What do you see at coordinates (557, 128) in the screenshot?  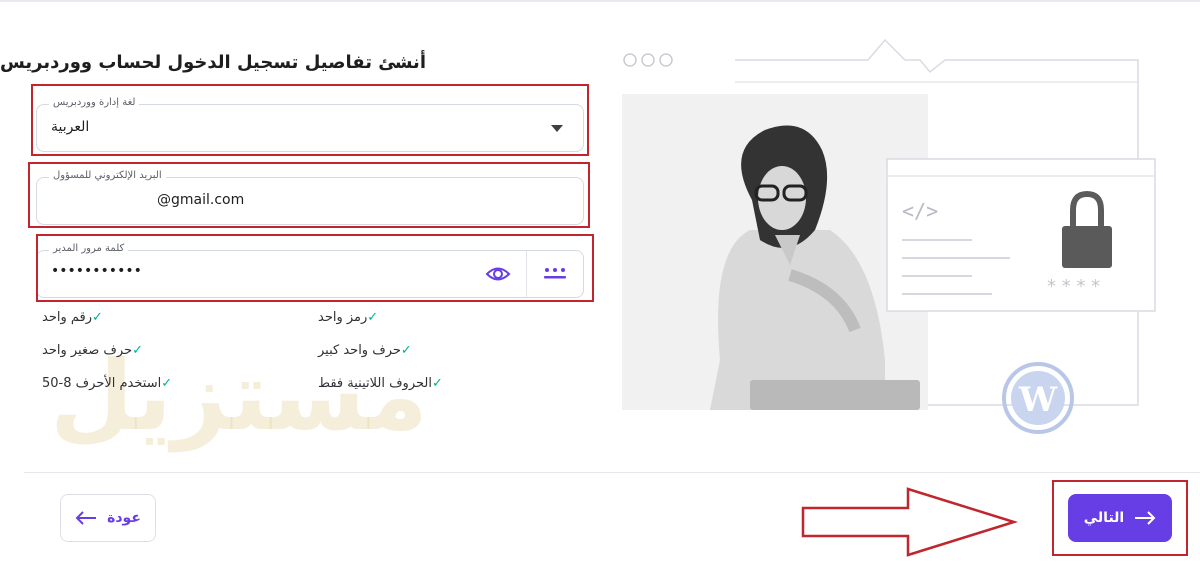 I see `chevron-down-icon` at bounding box center [557, 128].